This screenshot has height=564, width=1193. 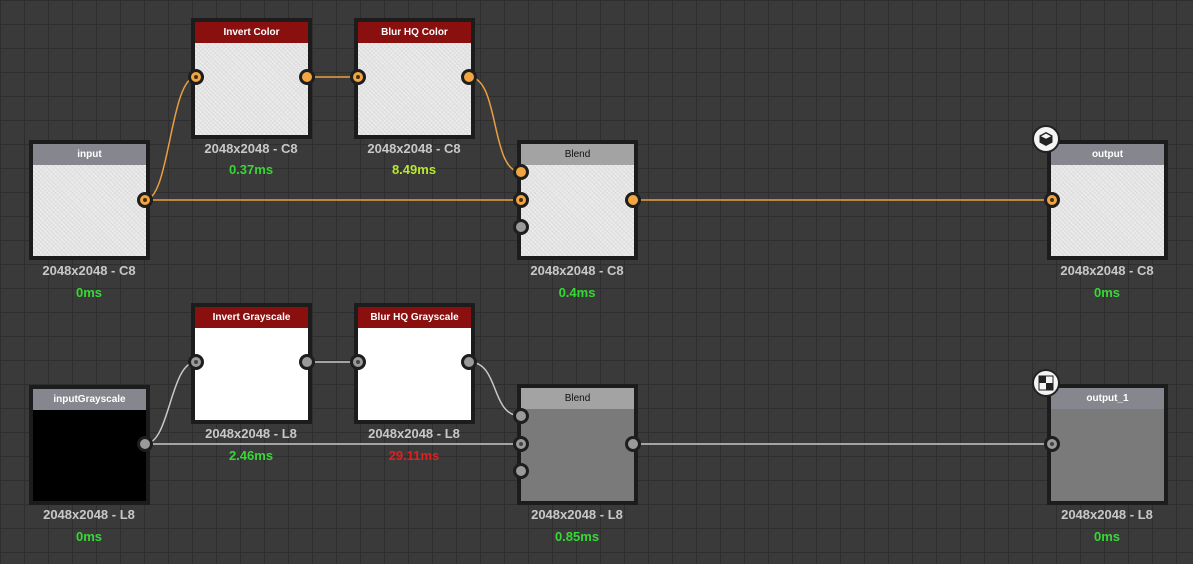 I want to click on node-title: output, so click(x=1107, y=154).